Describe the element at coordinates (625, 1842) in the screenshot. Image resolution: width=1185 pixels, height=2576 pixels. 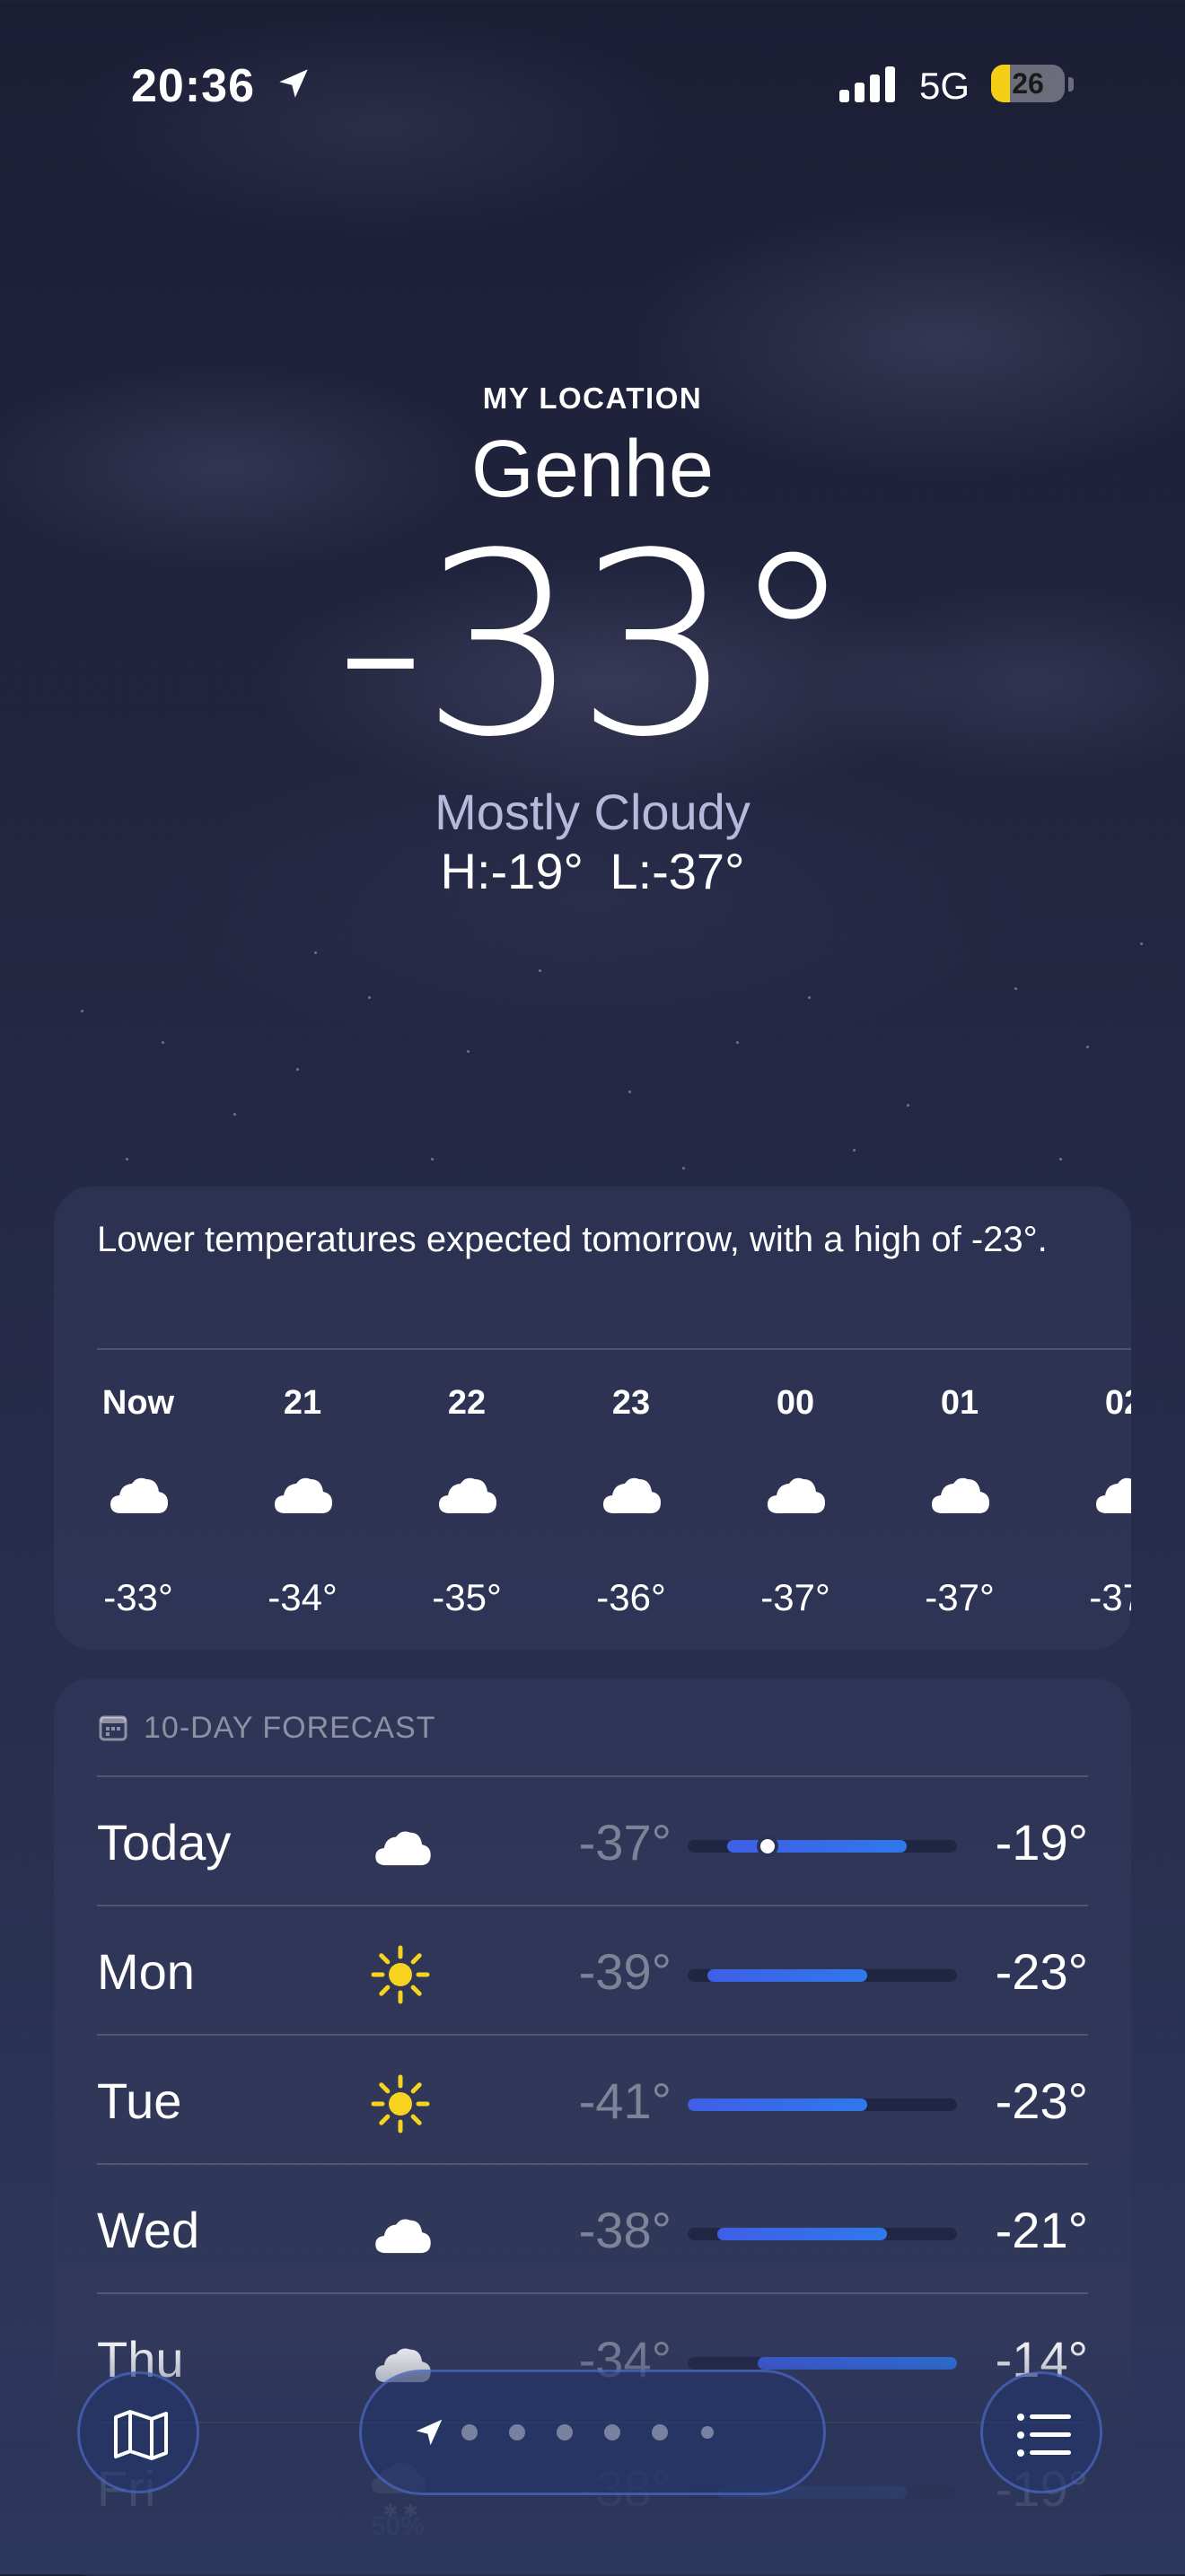
I see `forecast-low: -37°` at that location.